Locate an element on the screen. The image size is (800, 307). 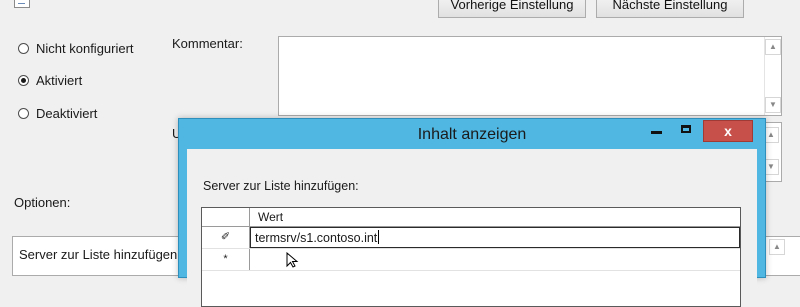
minimize-icon is located at coordinates (656, 132).